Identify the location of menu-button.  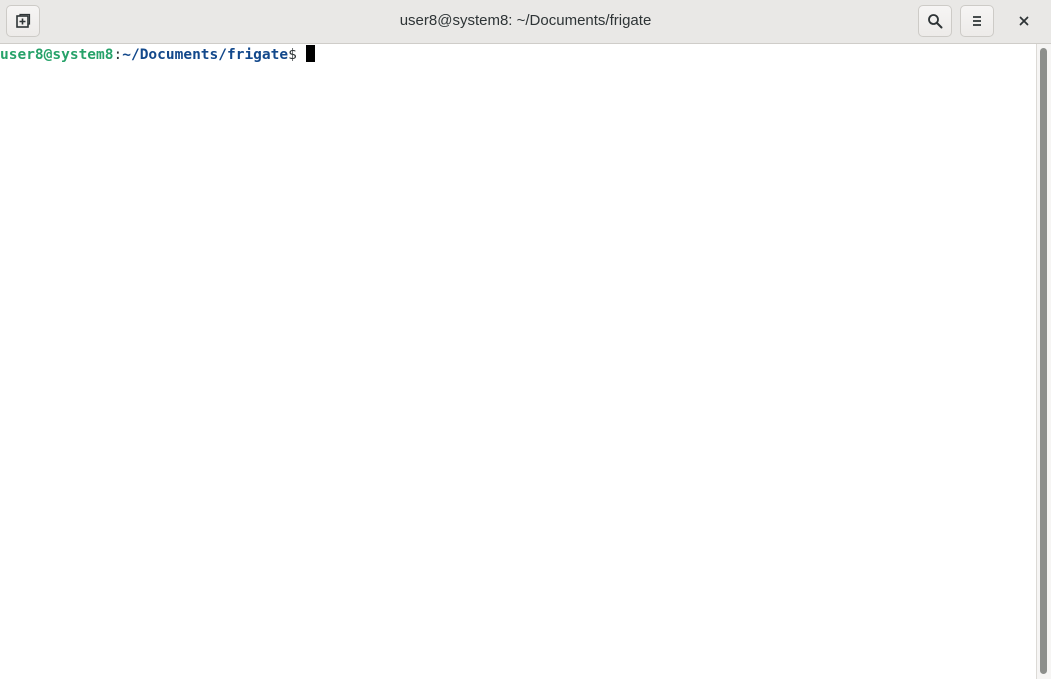
(977, 21).